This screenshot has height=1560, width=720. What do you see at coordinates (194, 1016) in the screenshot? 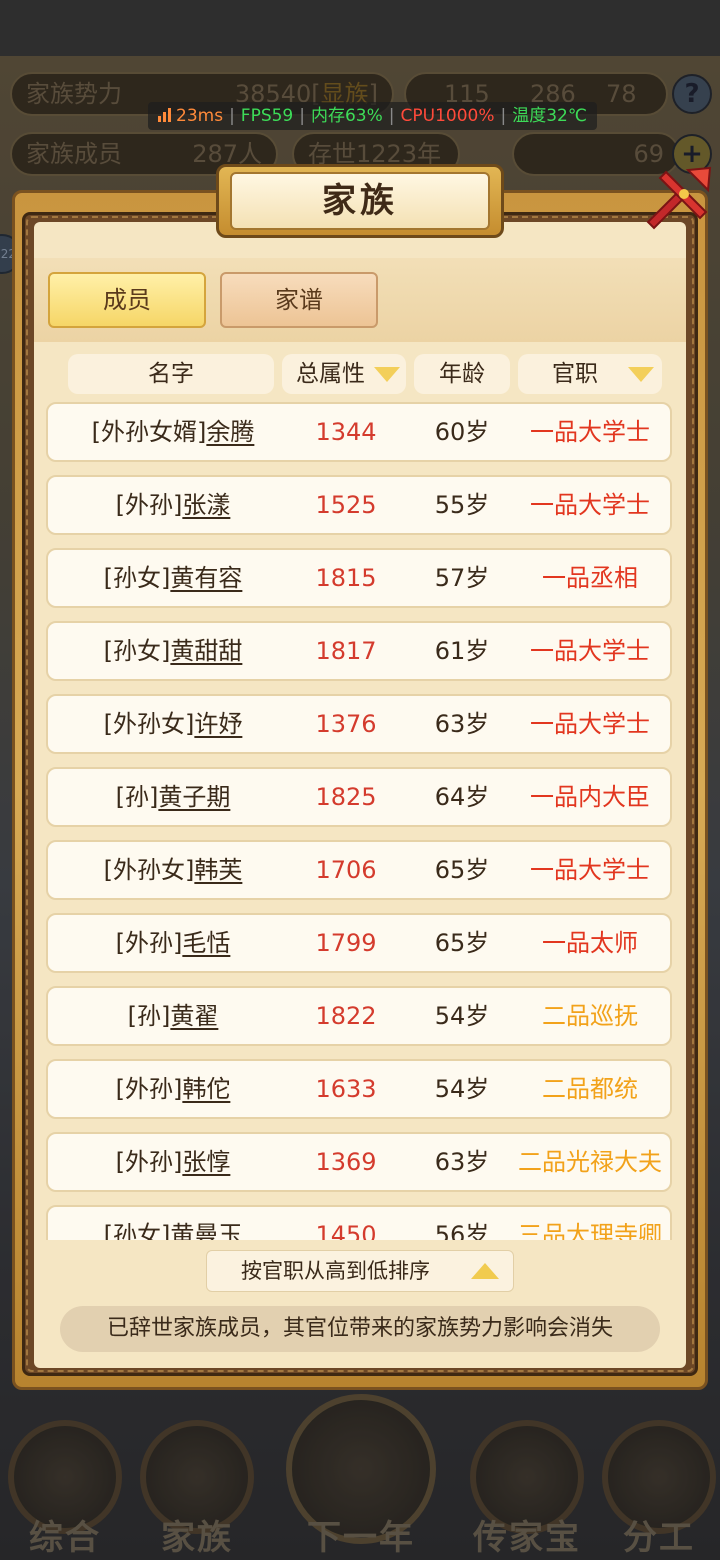
I see `member-name-link: 黄翟` at bounding box center [194, 1016].